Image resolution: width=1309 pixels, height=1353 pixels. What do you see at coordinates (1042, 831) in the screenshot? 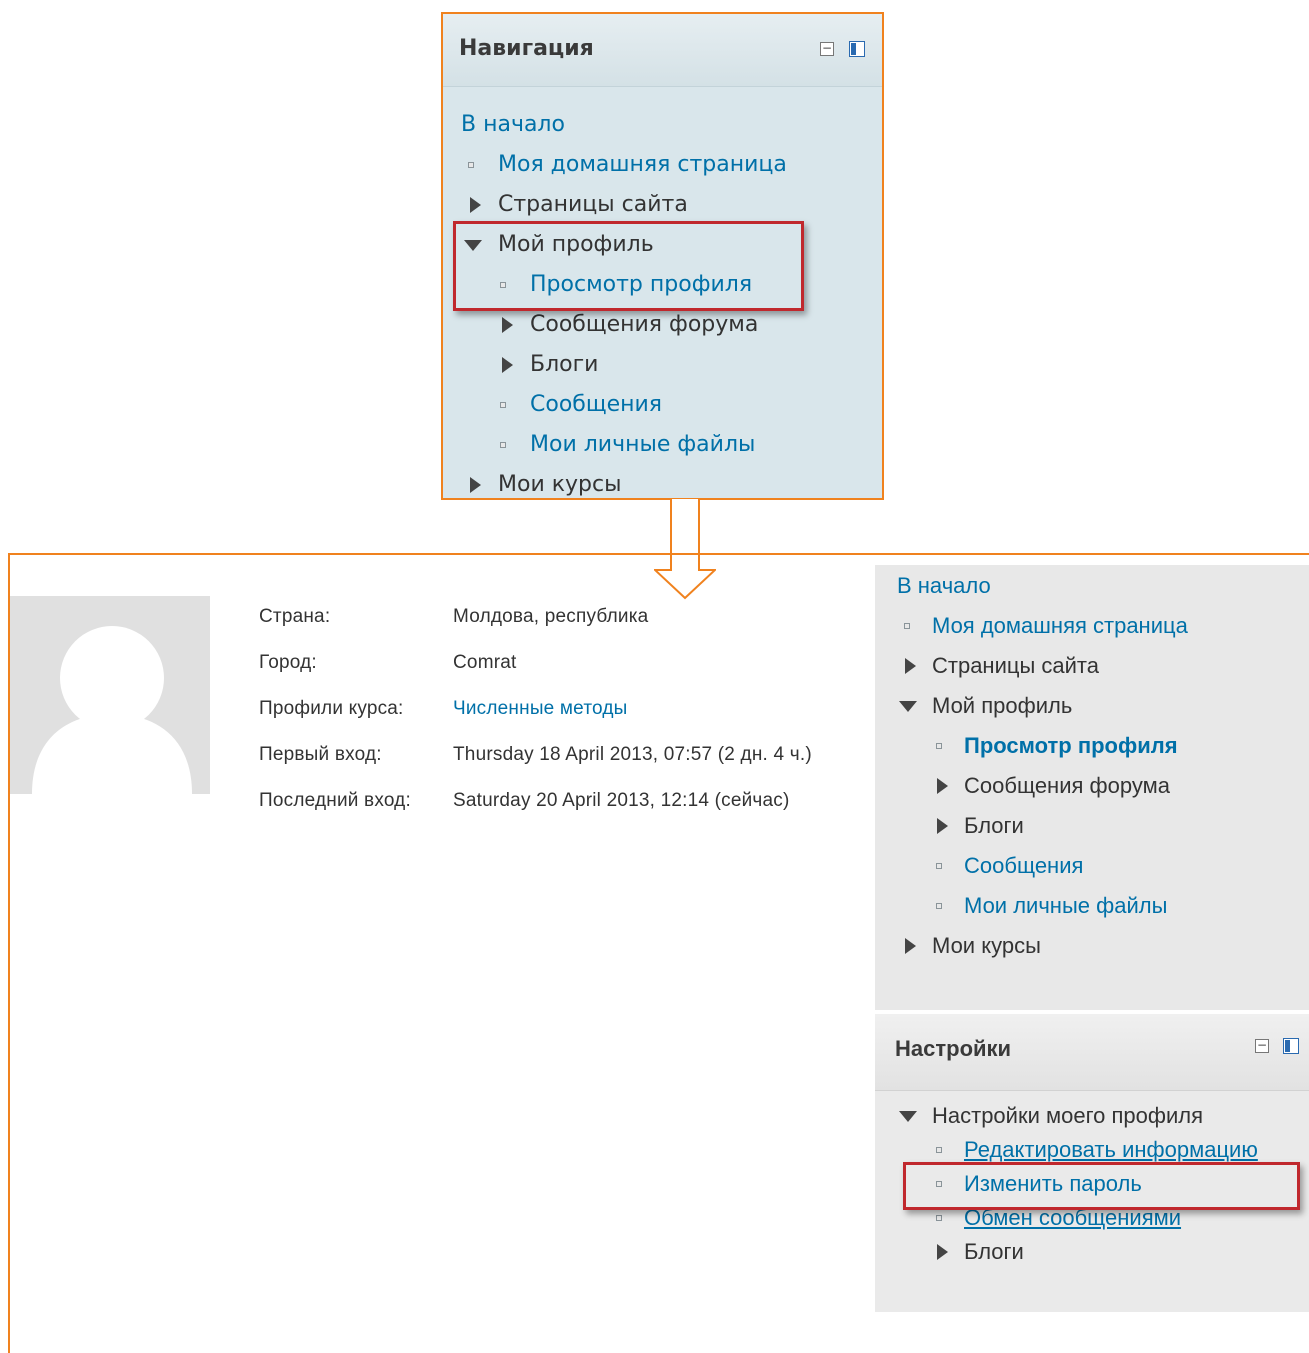
I see `sidebar-item-blogs: Блоги` at bounding box center [1042, 831].